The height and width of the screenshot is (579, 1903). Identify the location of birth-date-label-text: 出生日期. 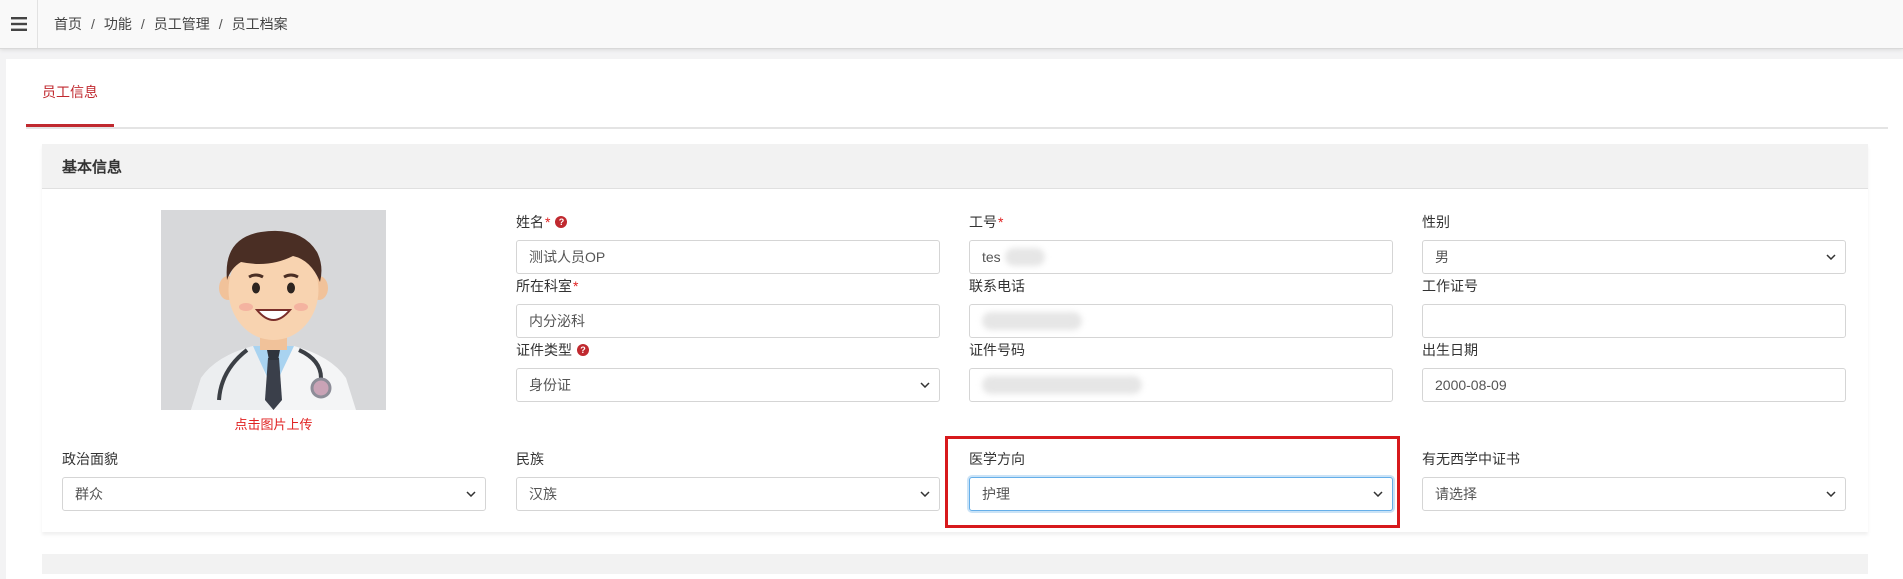
(1450, 350).